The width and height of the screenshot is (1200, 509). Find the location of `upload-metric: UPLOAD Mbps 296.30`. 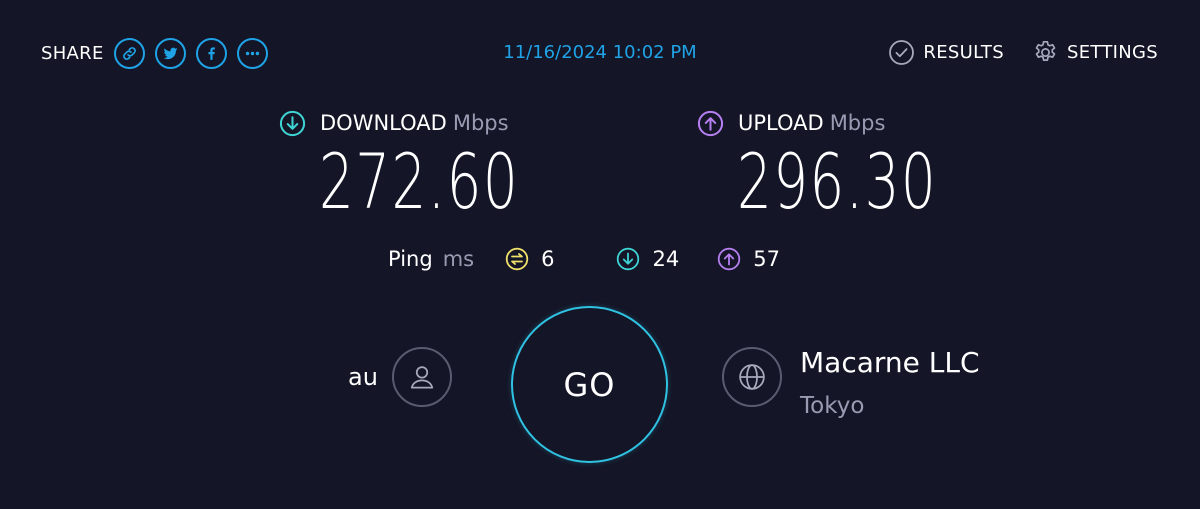

upload-metric: UPLOAD Mbps 296.30 is located at coordinates (856, 164).